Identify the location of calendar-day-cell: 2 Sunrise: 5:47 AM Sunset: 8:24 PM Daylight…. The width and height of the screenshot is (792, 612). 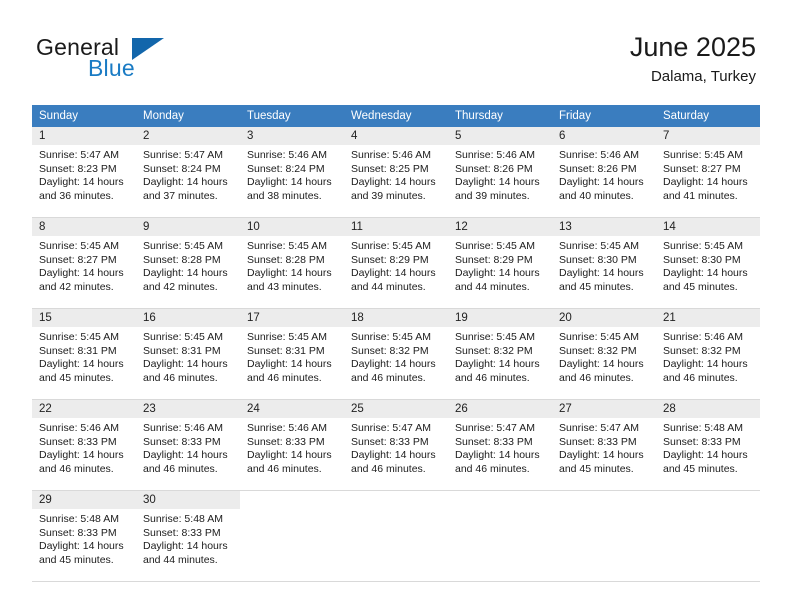
(188, 172).